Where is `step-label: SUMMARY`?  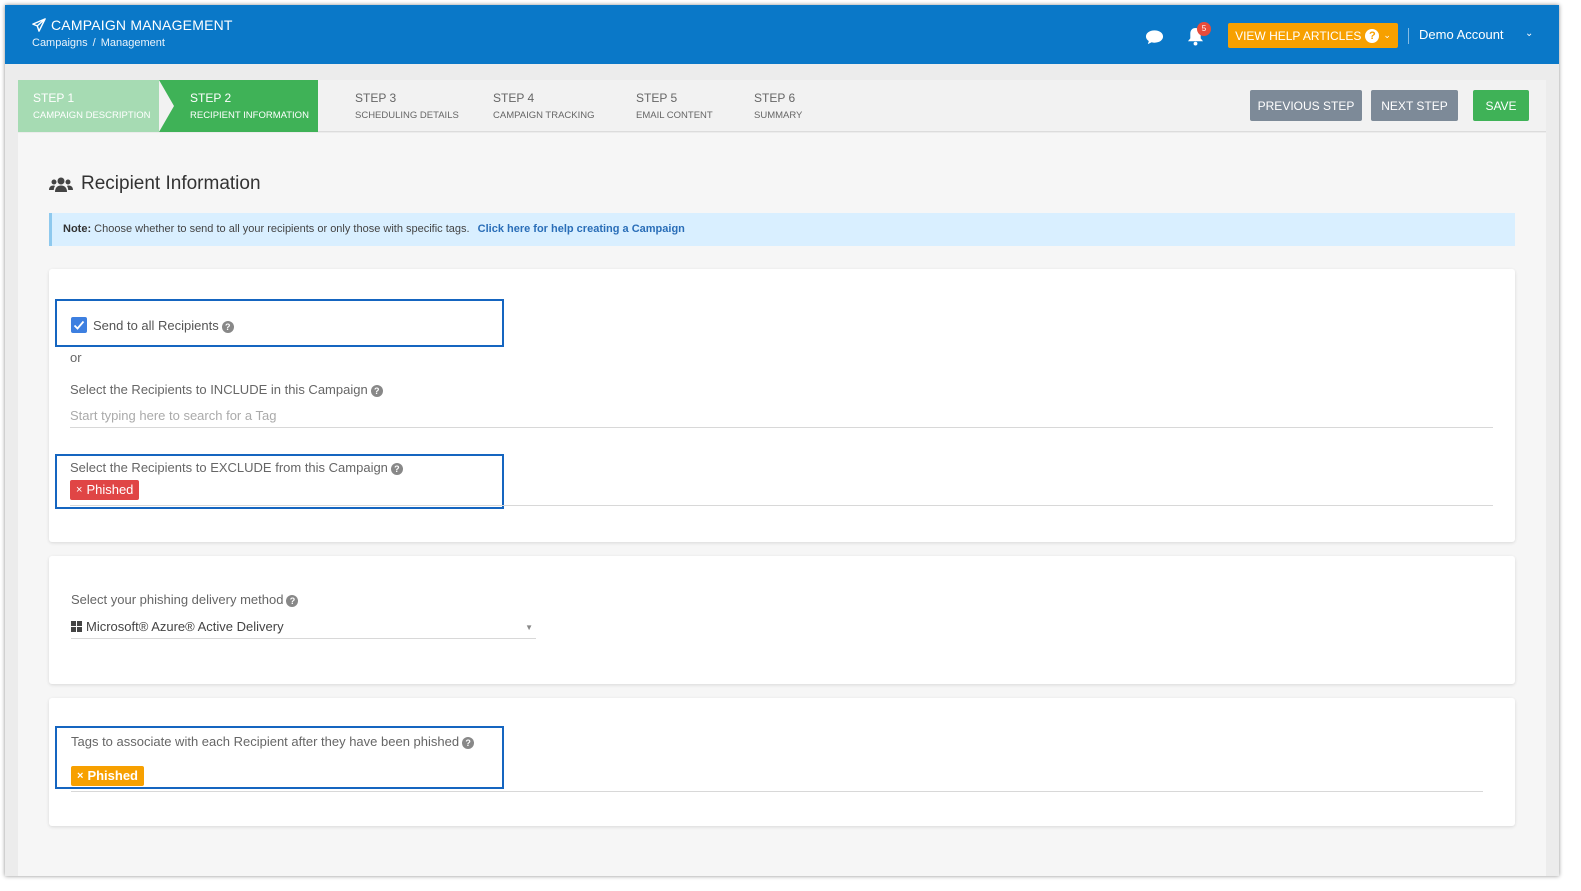 step-label: SUMMARY is located at coordinates (778, 115).